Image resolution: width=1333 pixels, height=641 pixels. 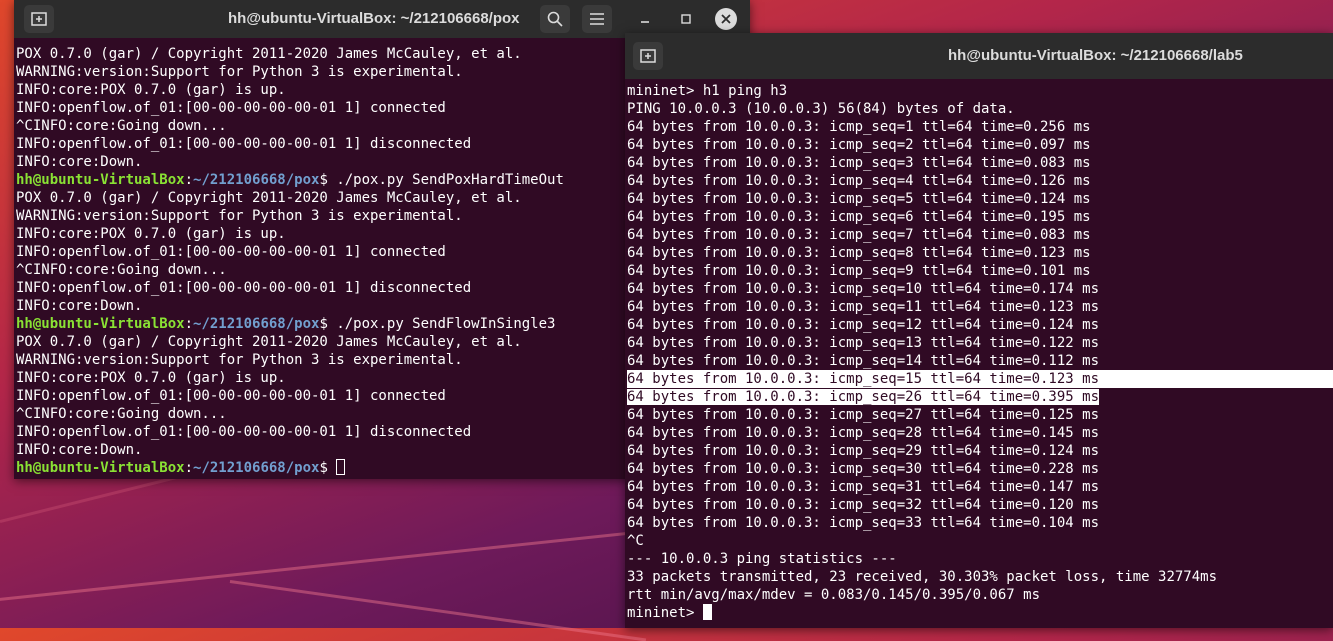 I want to click on window-title: hh@ubuntu-VirtualBox: ~/212106668/pox, so click(x=374, y=18).